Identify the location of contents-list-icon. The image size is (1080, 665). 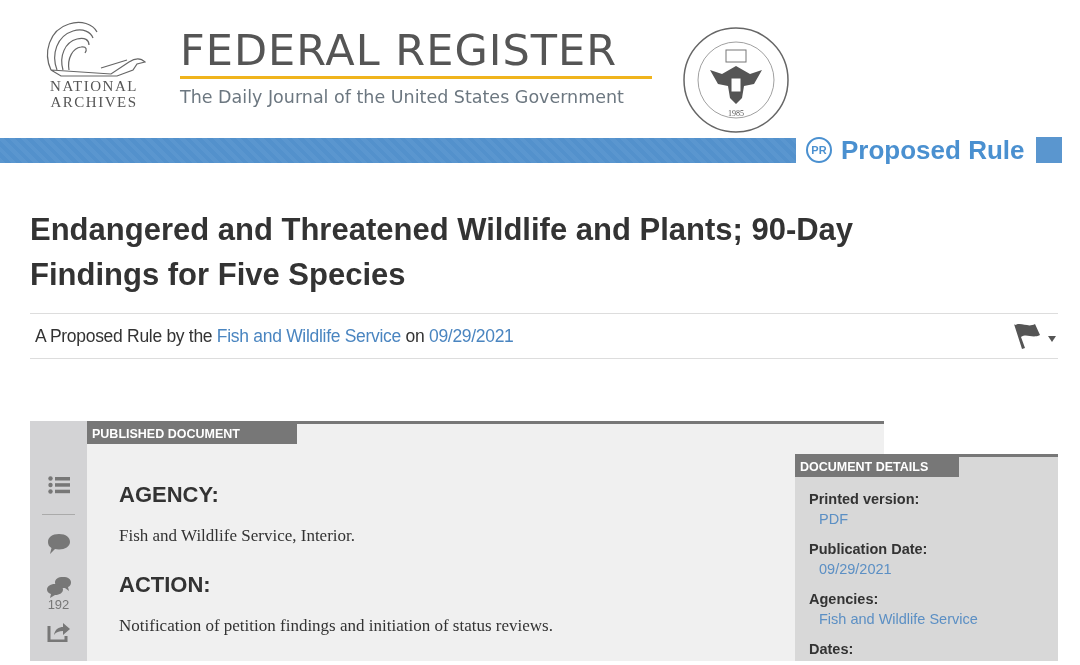
(58, 485).